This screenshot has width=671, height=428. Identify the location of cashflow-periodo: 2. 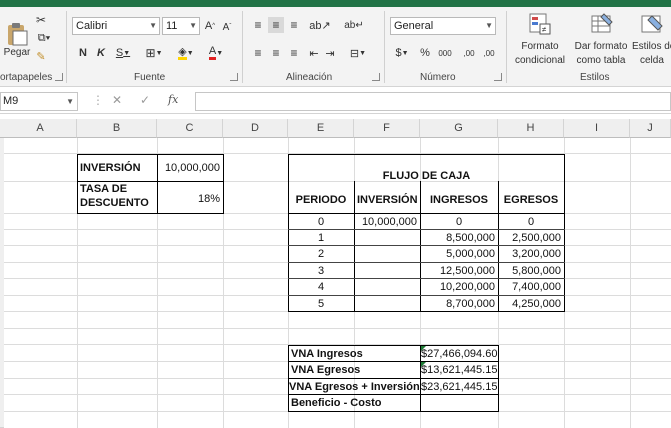
(321, 254).